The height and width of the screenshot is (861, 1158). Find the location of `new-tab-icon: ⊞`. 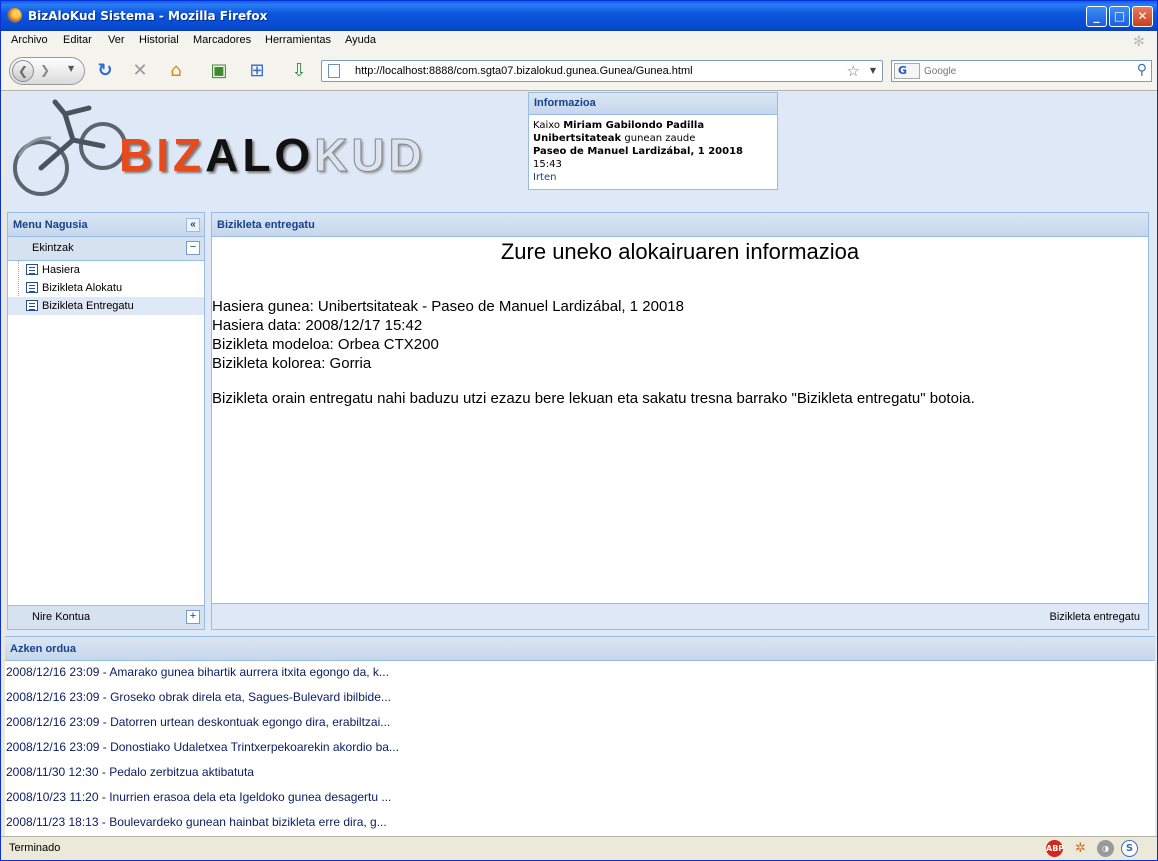

new-tab-icon: ⊞ is located at coordinates (257, 71).